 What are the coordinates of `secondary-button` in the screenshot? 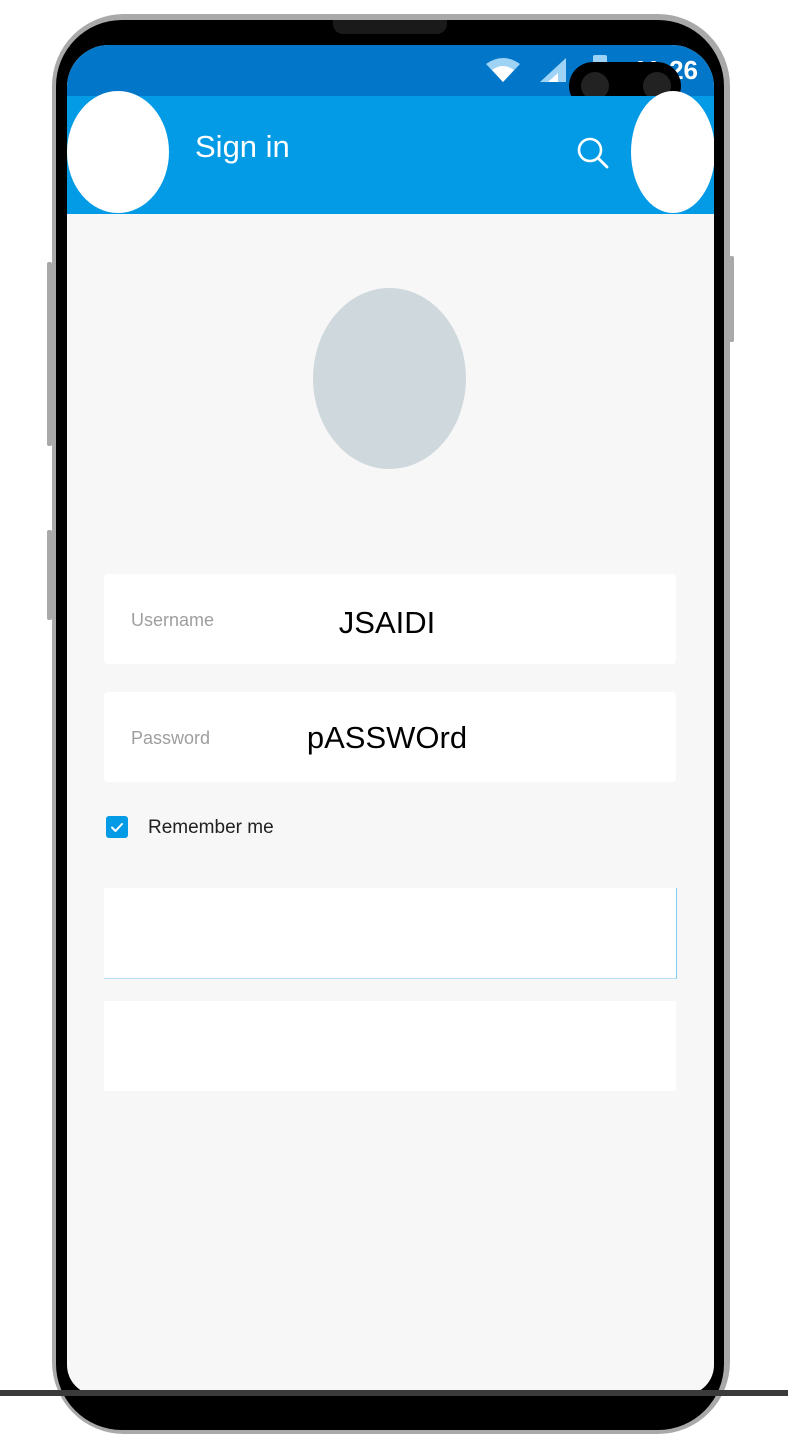 It's located at (390, 1046).